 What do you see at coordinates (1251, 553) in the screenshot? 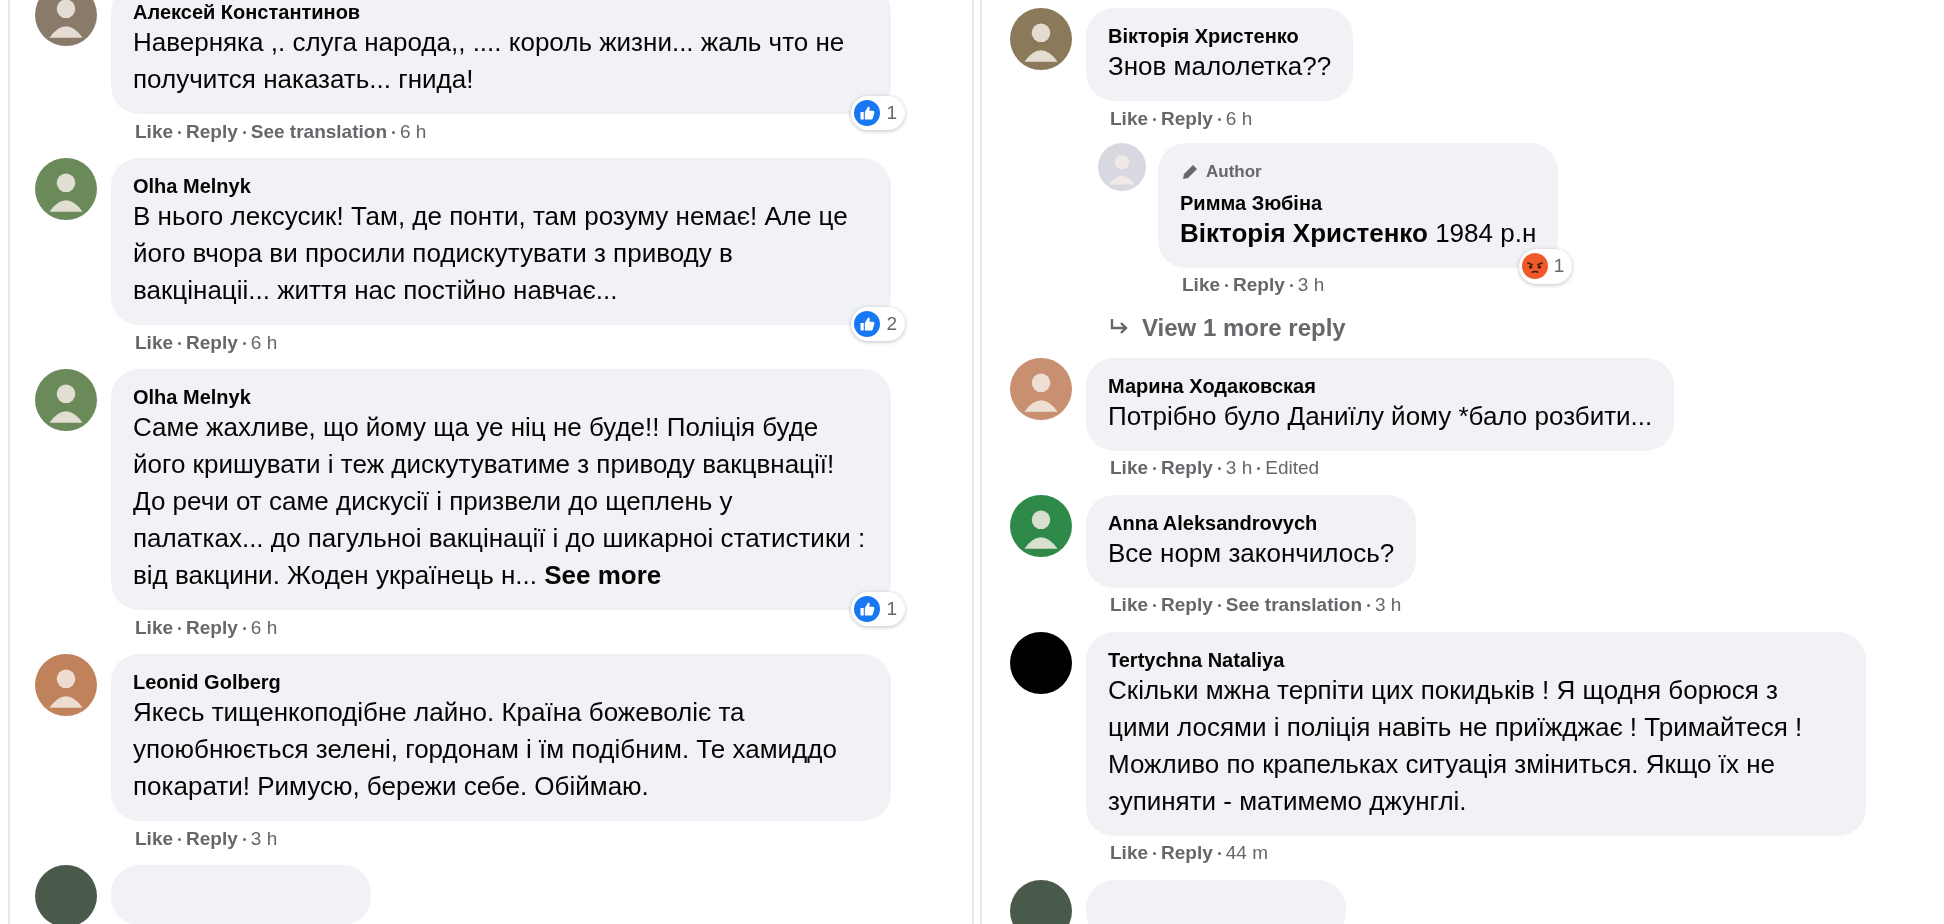
I see `comment-text: Все норм закончилось?` at bounding box center [1251, 553].